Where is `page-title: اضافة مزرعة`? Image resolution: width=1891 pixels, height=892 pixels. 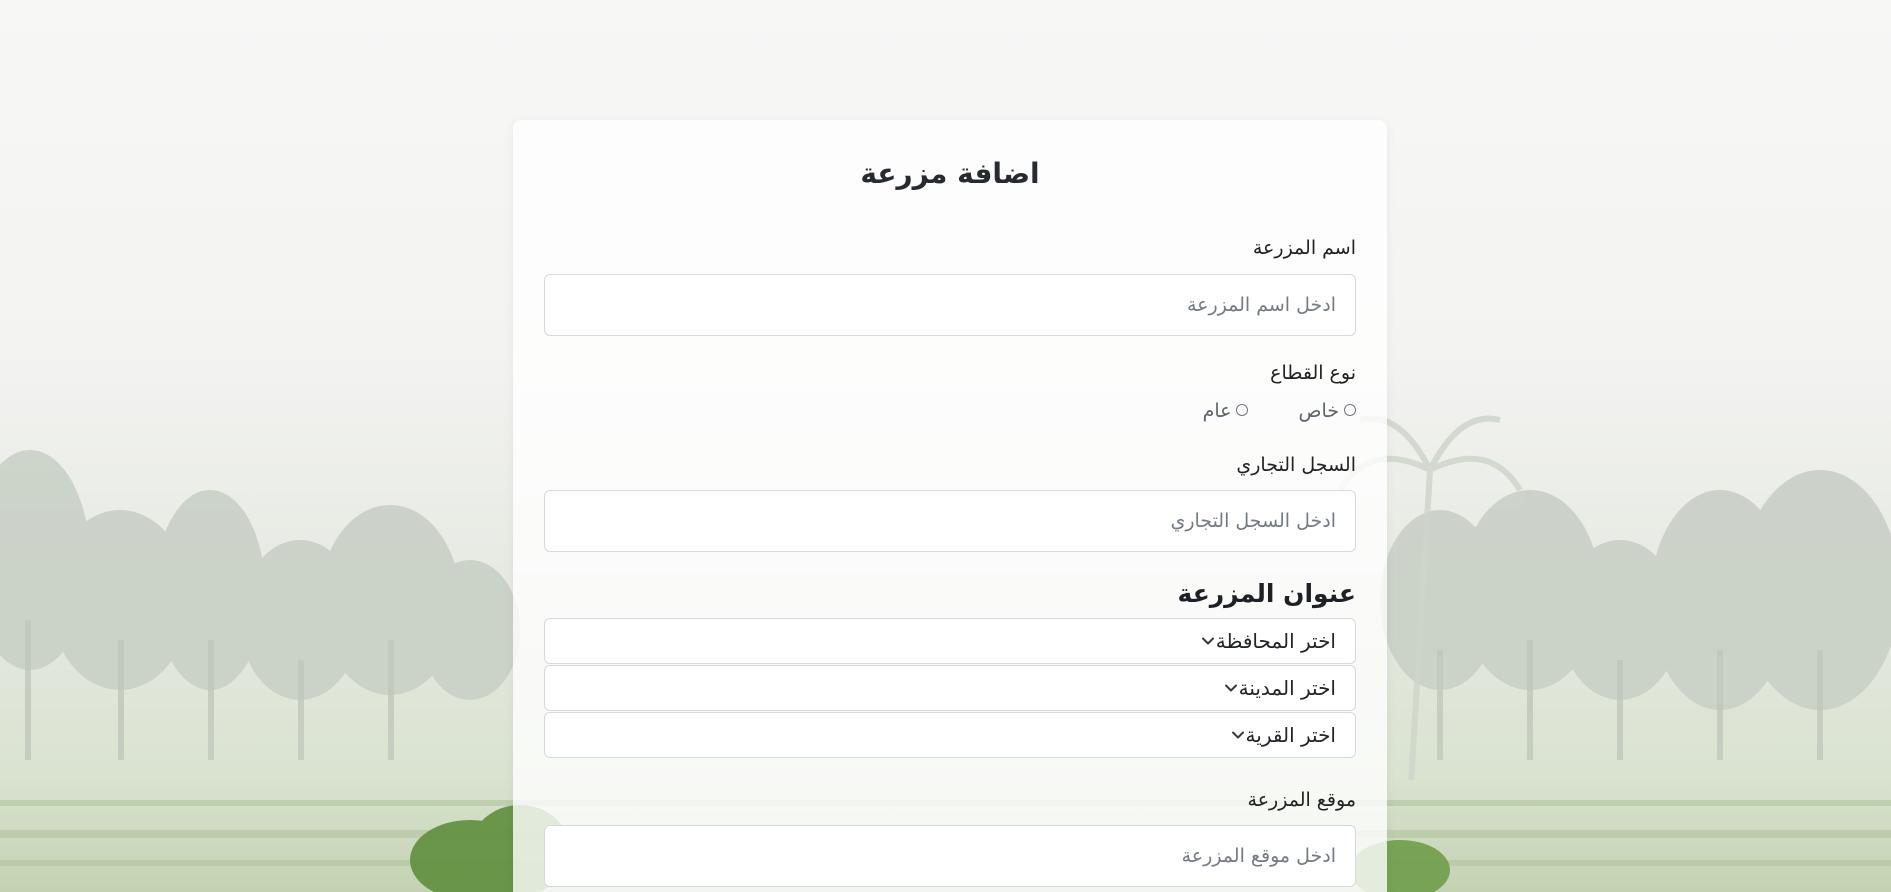 page-title: اضافة مزرعة is located at coordinates (950, 173).